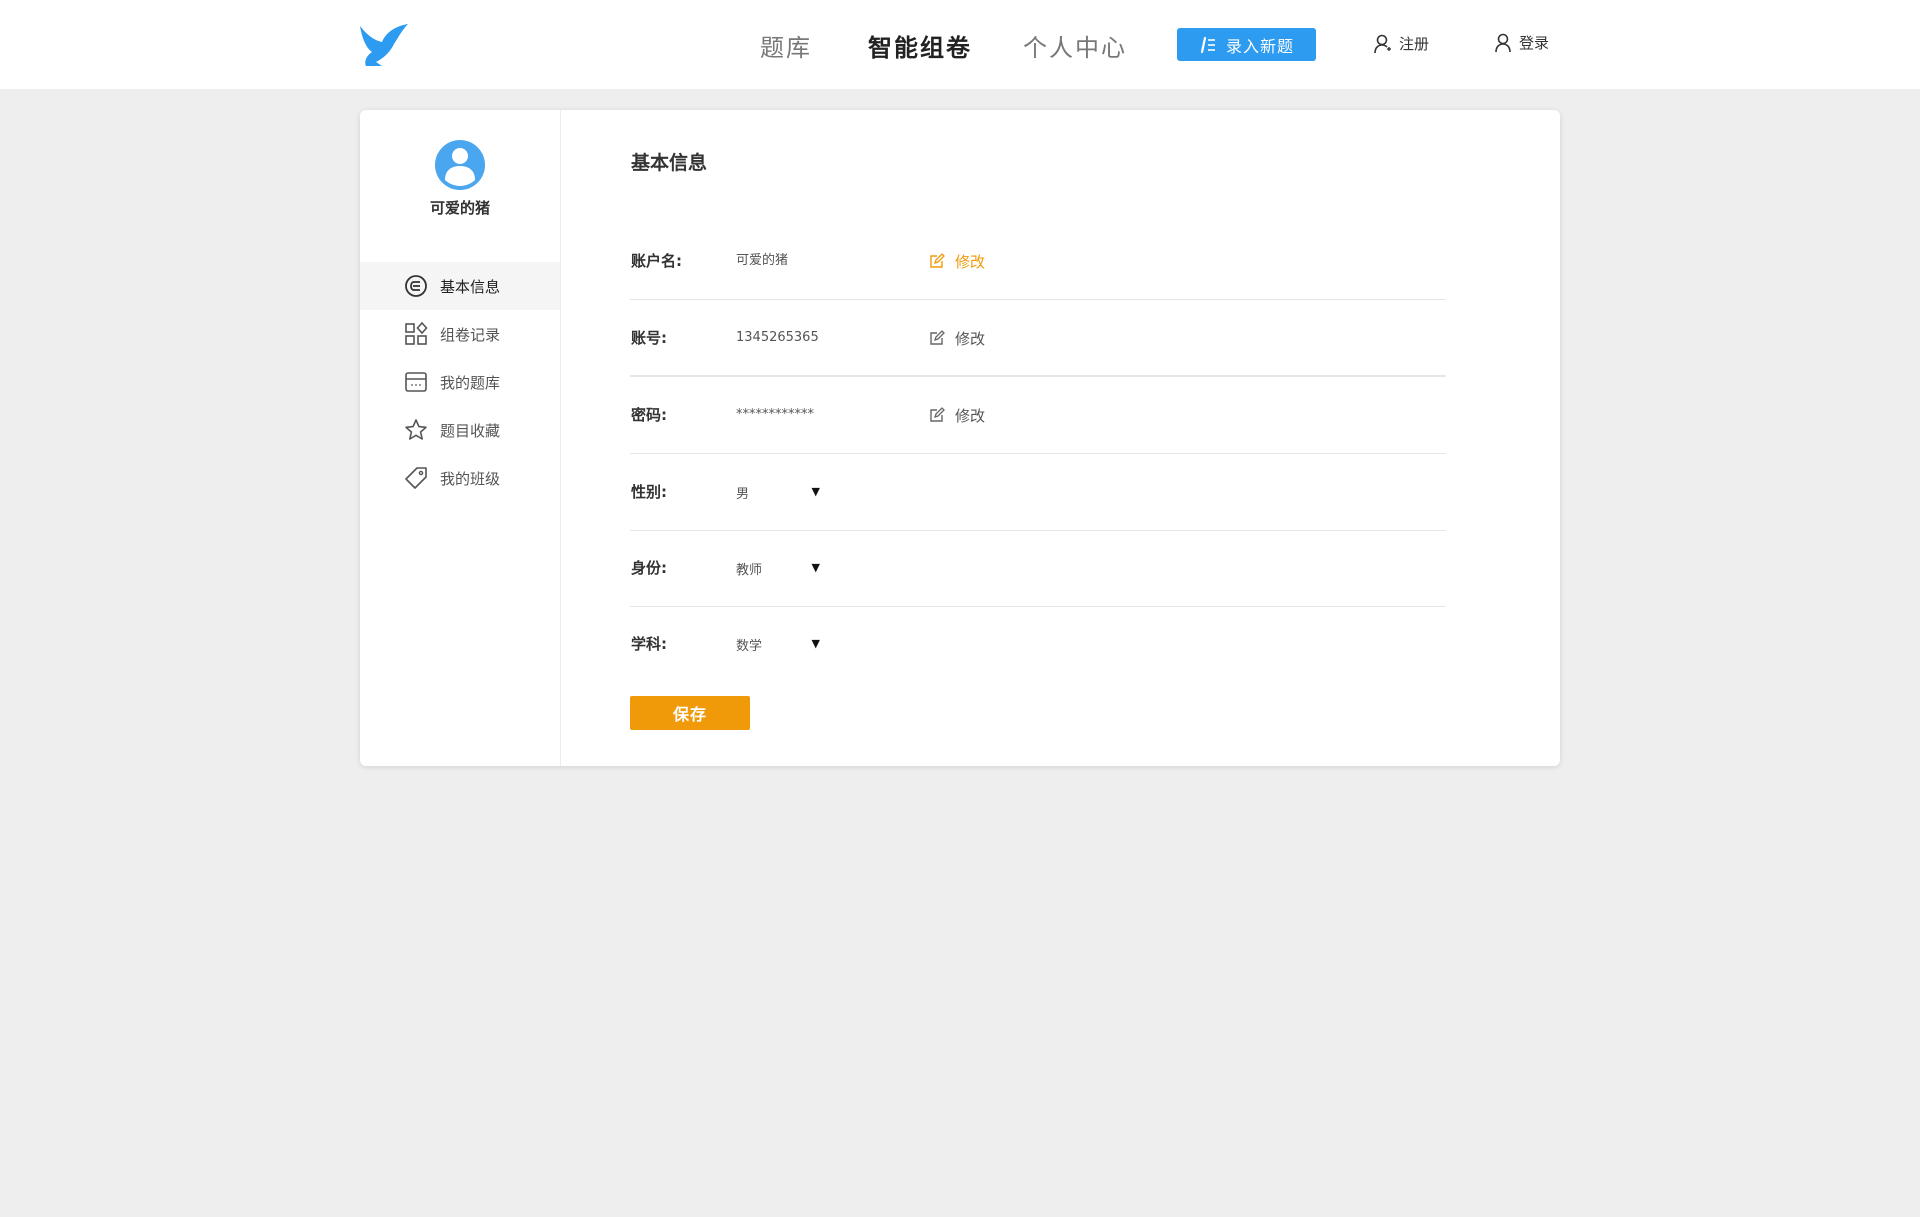 This screenshot has width=1920, height=1217. What do you see at coordinates (470, 286) in the screenshot?
I see `sidebar-item-label: 基本信息` at bounding box center [470, 286].